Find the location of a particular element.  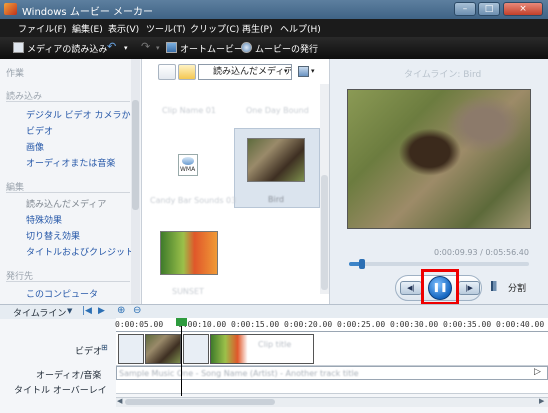

collection-selector-label: 読み込んだメディア is located at coordinates (252, 72).